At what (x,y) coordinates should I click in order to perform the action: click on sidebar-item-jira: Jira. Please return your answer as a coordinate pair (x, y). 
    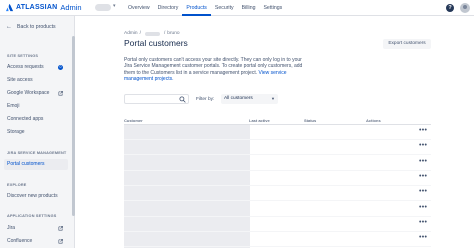
    Looking at the image, I should click on (37, 228).